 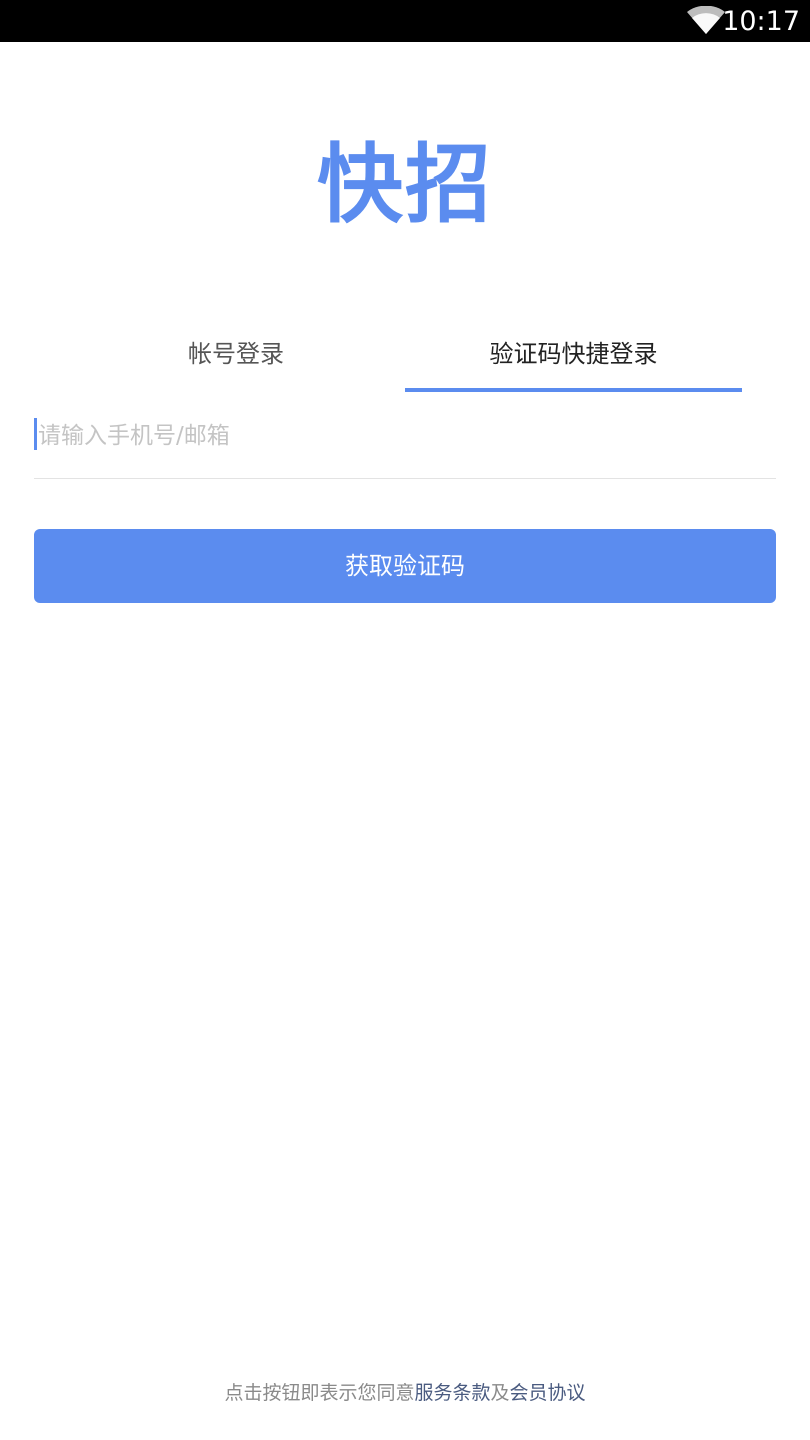 I want to click on app-logo: 快招, so click(x=405, y=185).